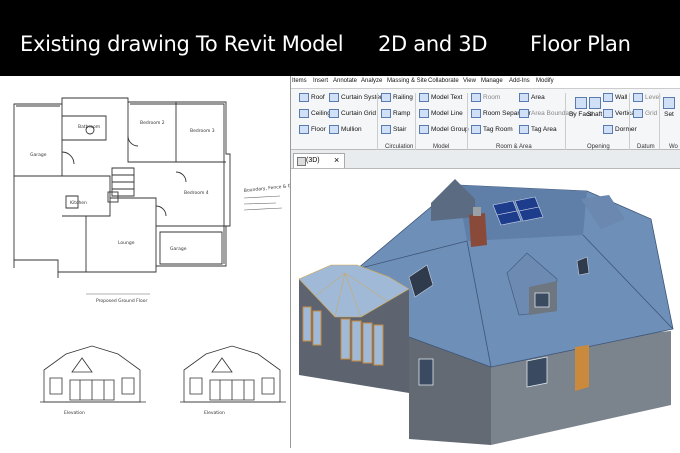 The height and width of the screenshot is (453, 680). I want to click on menu-architecture: Items, so click(299, 81).